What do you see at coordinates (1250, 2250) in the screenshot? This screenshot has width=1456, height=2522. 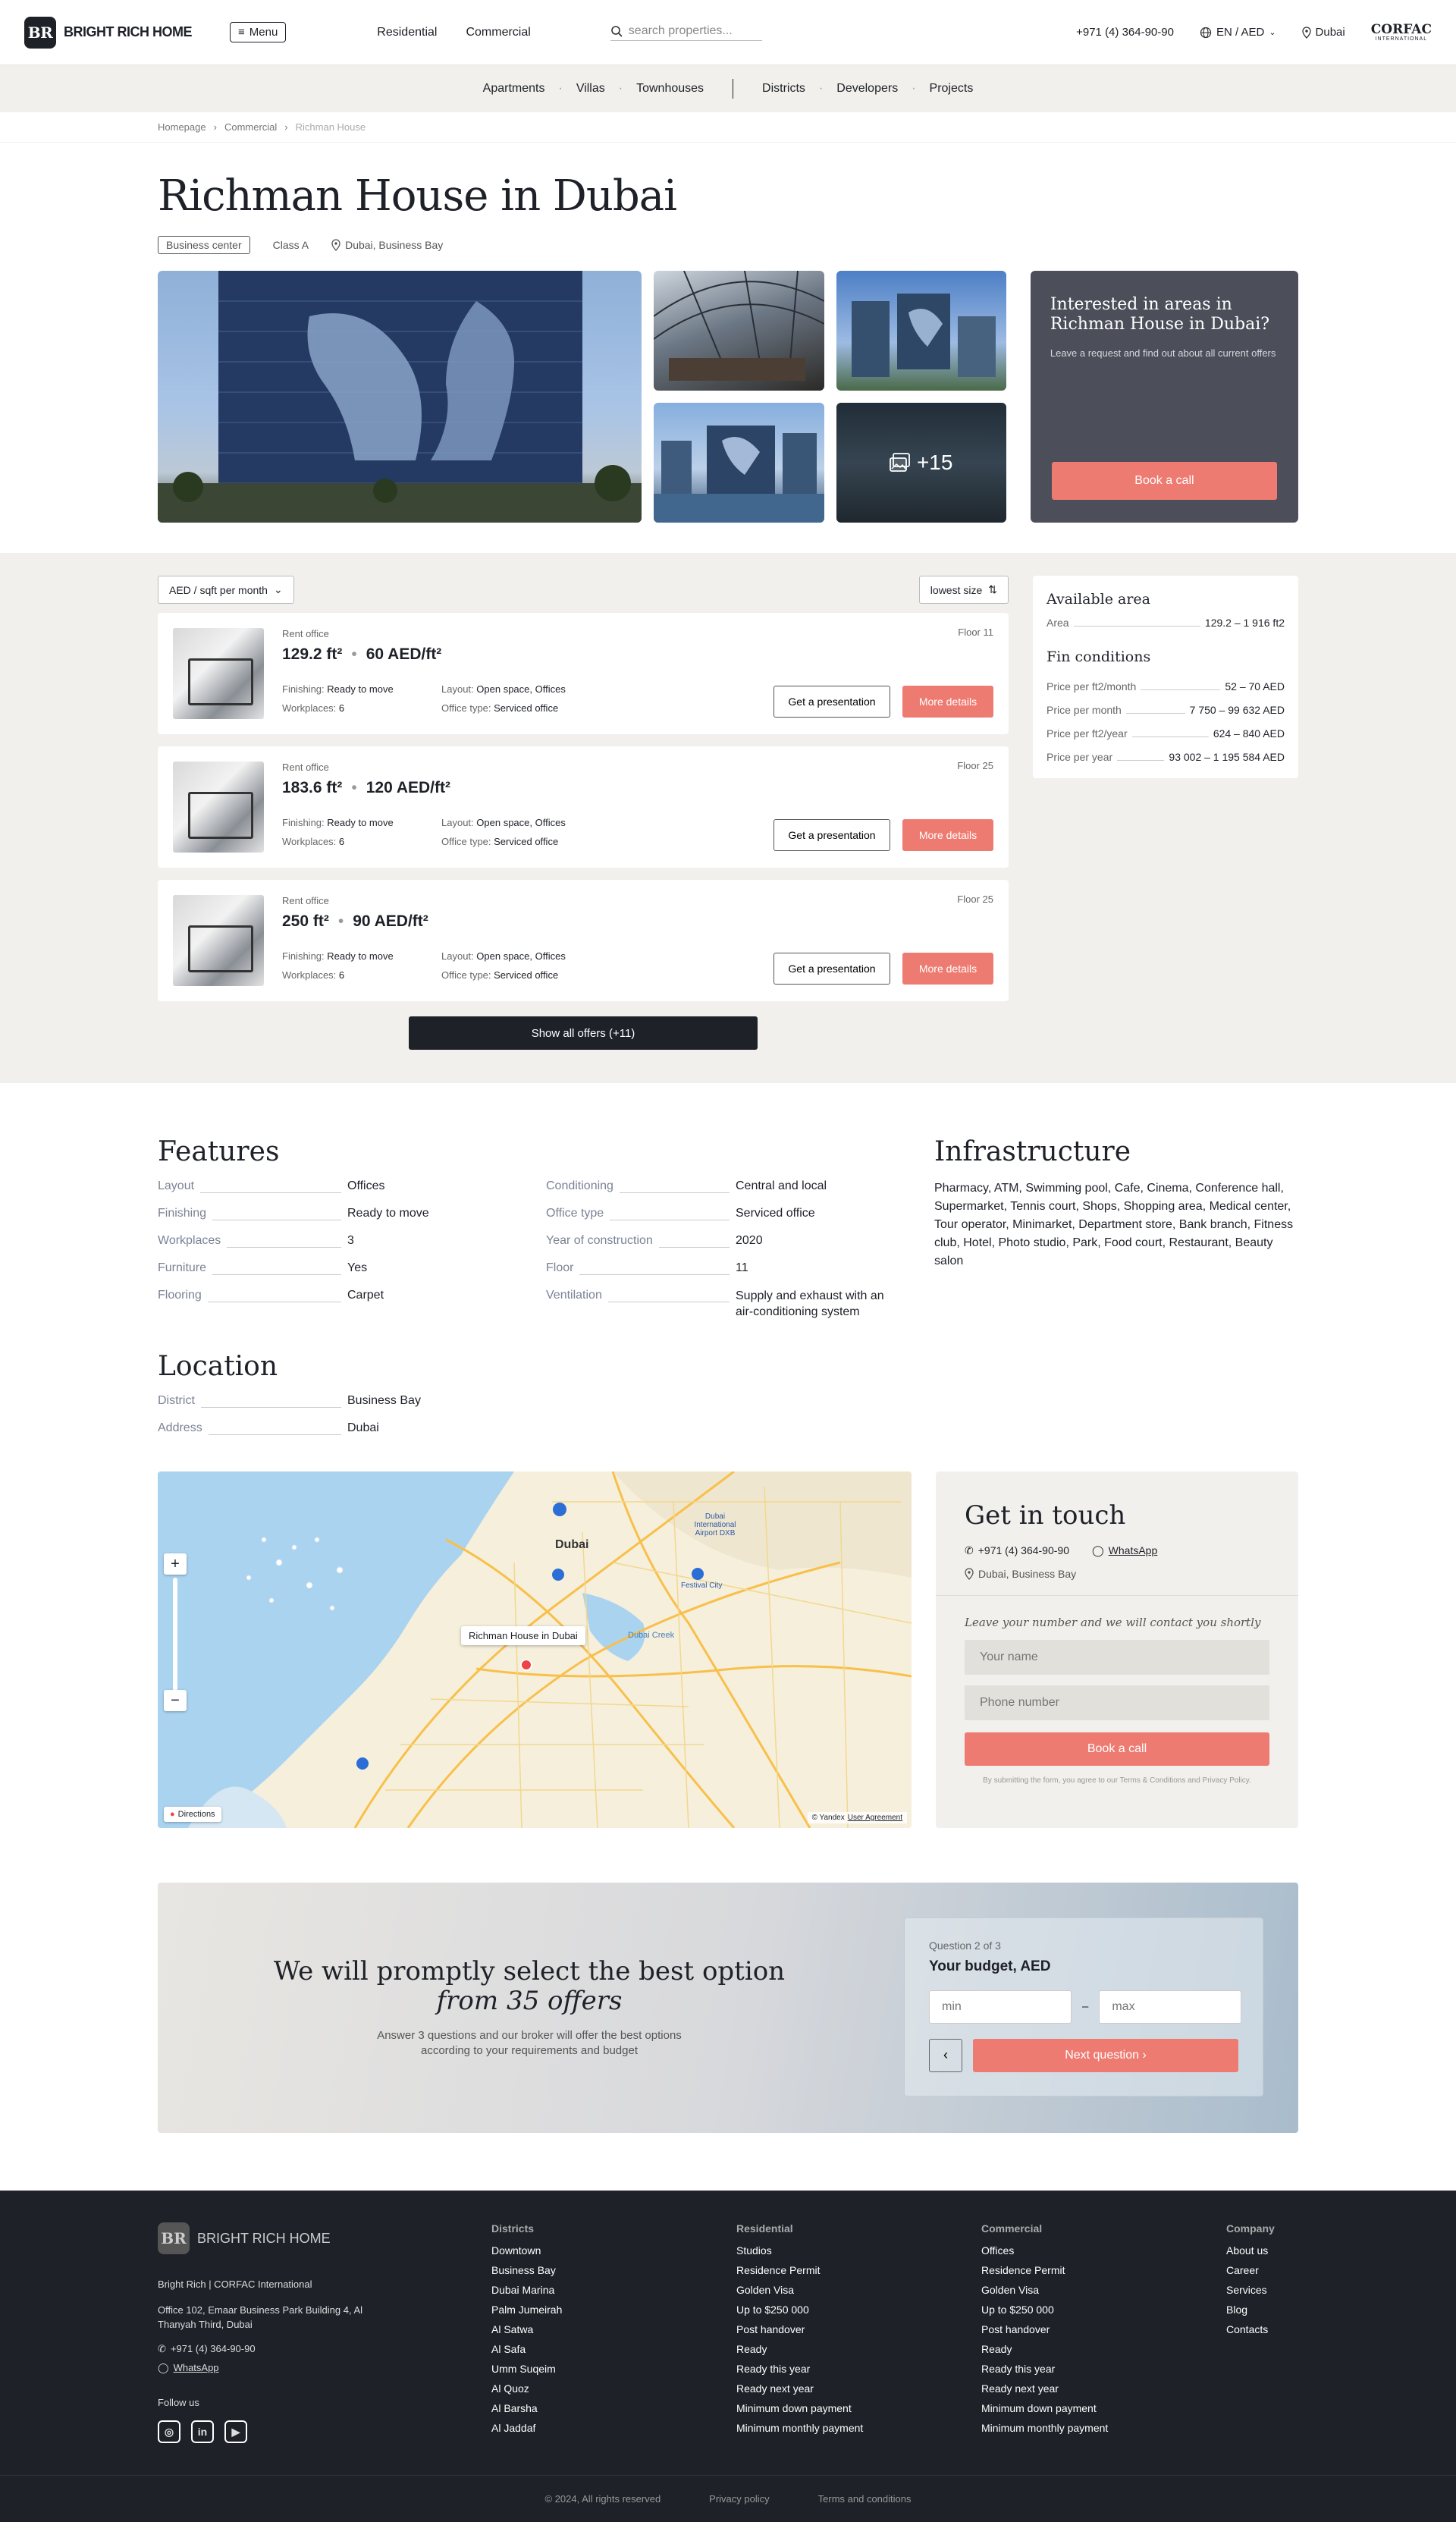 I see `footer-link: About us` at bounding box center [1250, 2250].